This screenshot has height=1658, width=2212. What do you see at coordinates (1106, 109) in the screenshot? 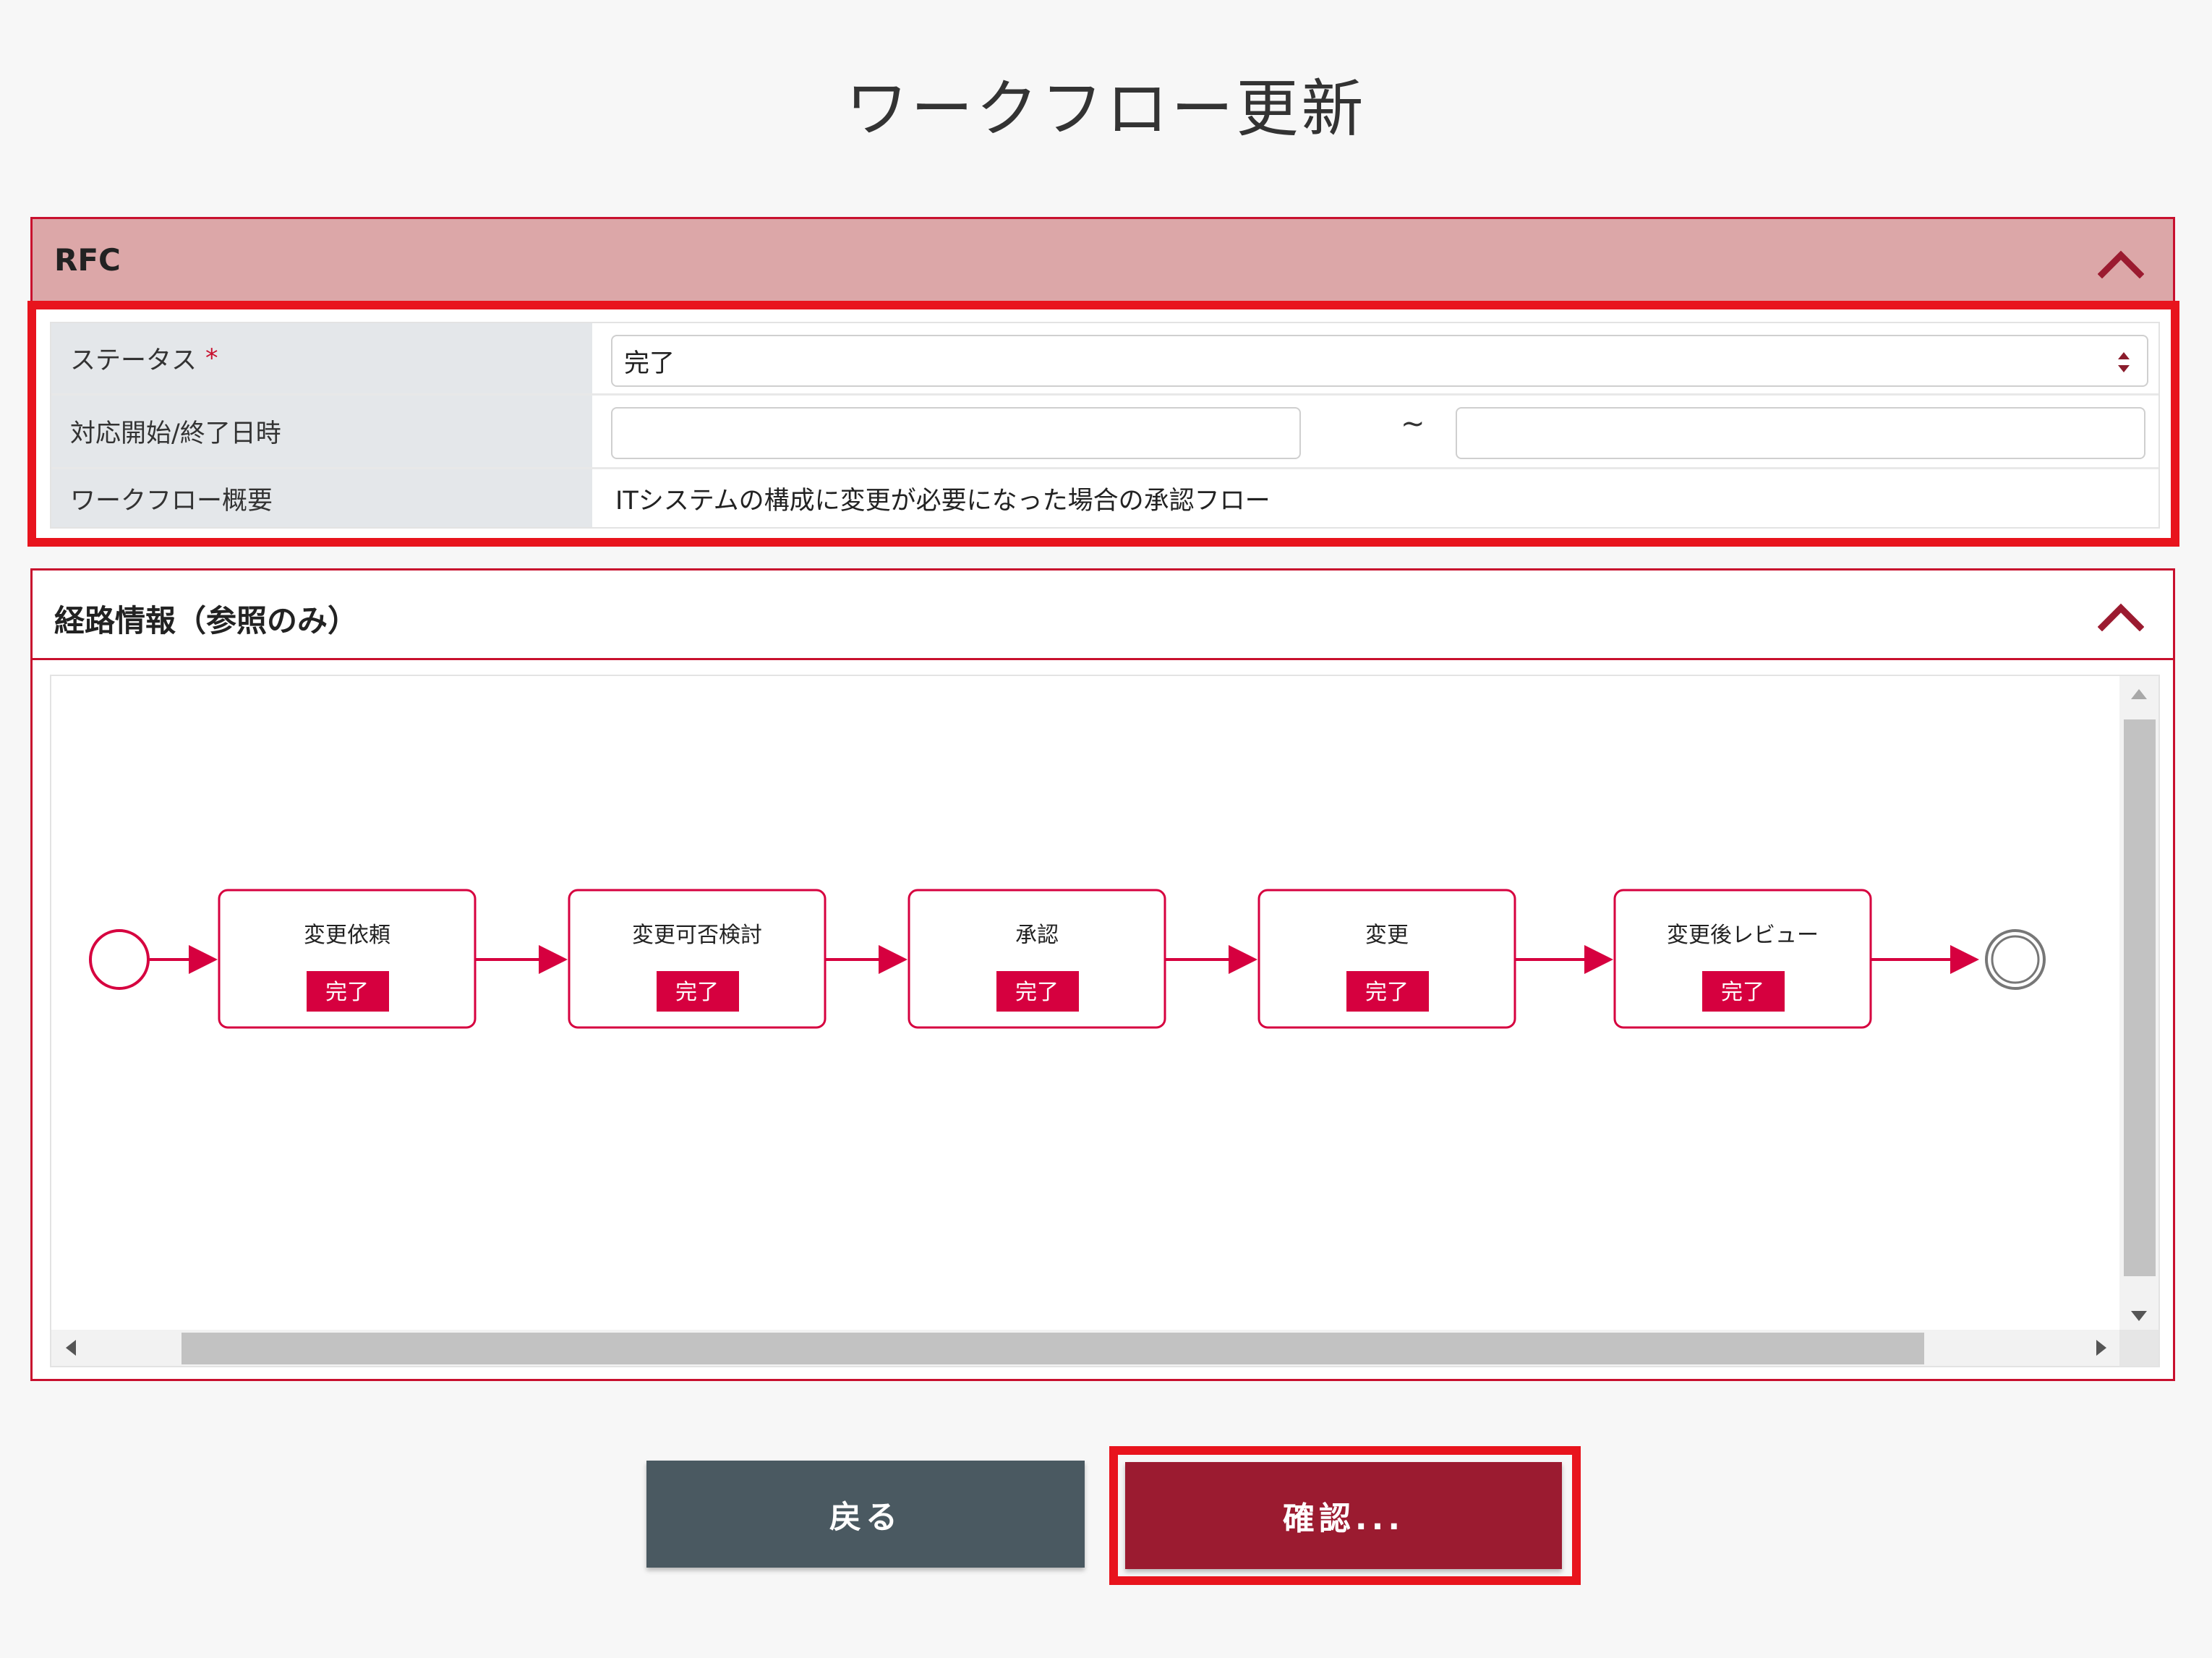
I see `page-title: ワークフロー更新` at bounding box center [1106, 109].